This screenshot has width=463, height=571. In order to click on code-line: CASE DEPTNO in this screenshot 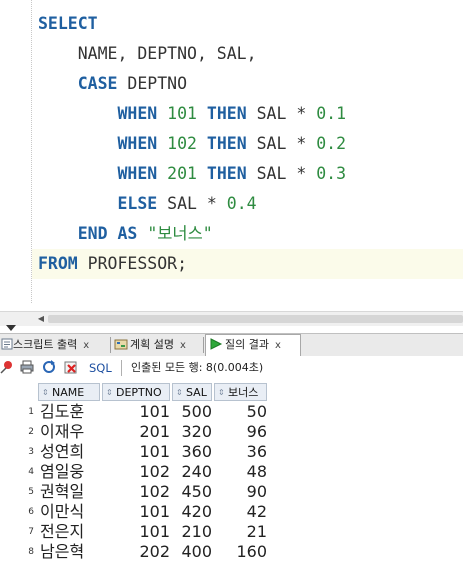, I will do `click(112, 84)`.